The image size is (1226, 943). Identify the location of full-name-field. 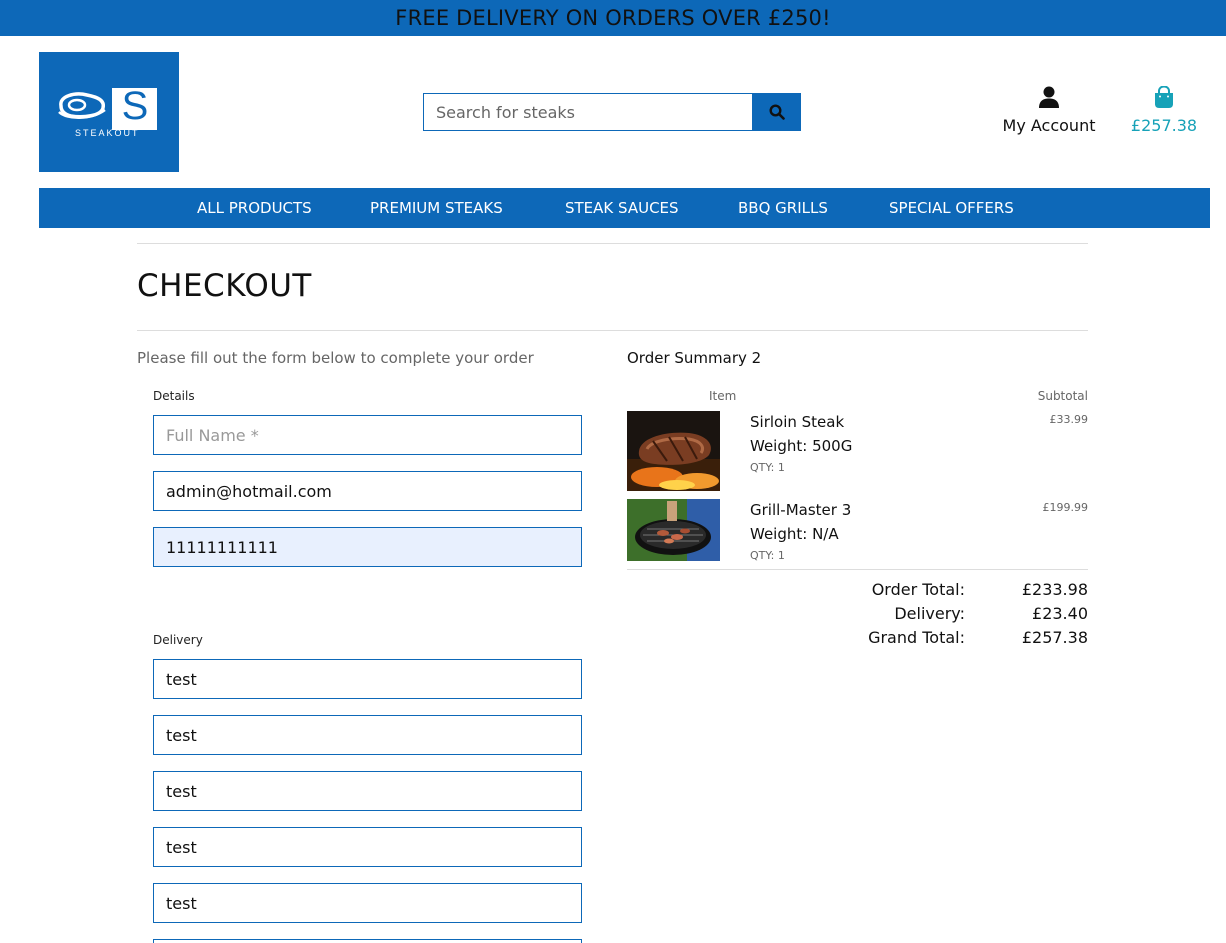
(367, 435).